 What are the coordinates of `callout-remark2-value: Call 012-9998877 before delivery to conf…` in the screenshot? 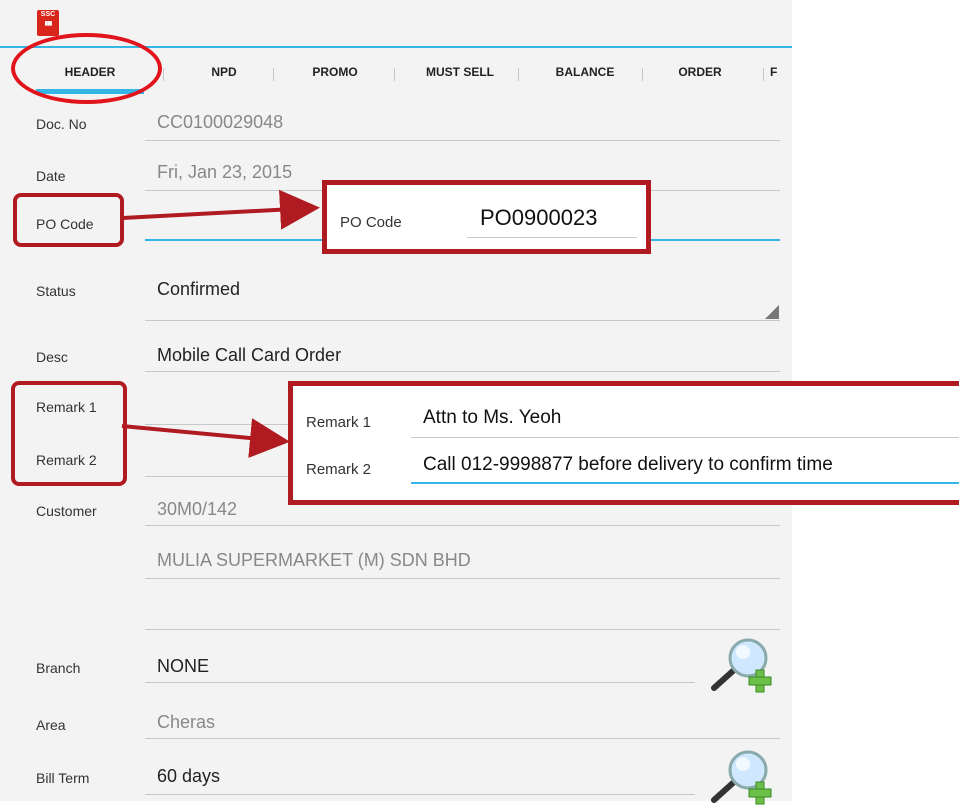 It's located at (628, 464).